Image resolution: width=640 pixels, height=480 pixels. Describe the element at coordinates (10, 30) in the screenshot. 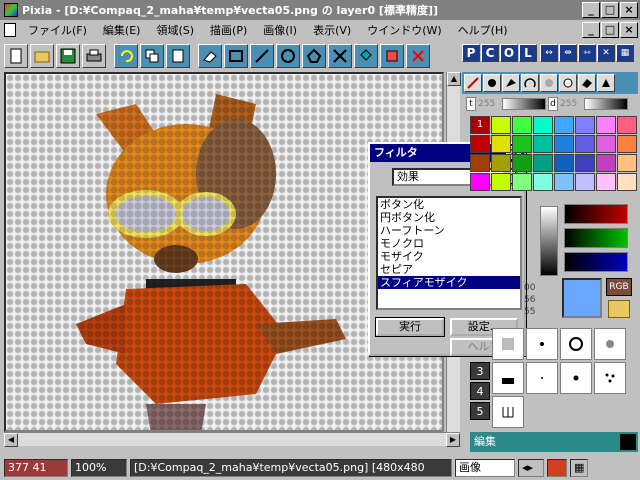

I see `document-icon` at that location.